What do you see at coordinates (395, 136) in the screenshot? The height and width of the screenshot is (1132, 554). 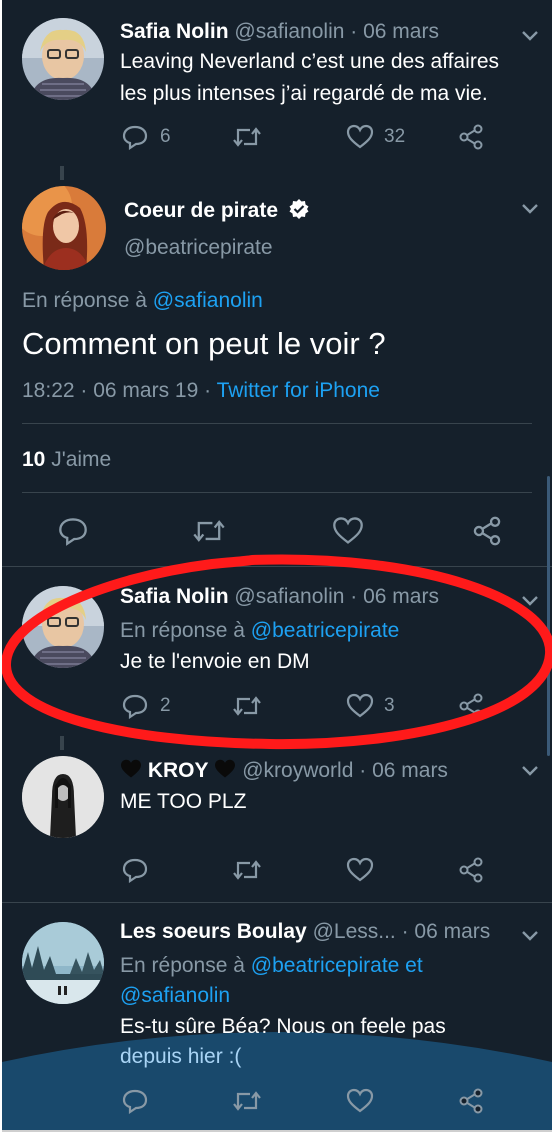 I see `like-count: 32` at bounding box center [395, 136].